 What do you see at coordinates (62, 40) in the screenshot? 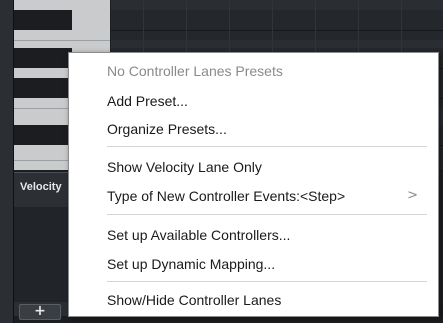
I see `key-divider` at bounding box center [62, 40].